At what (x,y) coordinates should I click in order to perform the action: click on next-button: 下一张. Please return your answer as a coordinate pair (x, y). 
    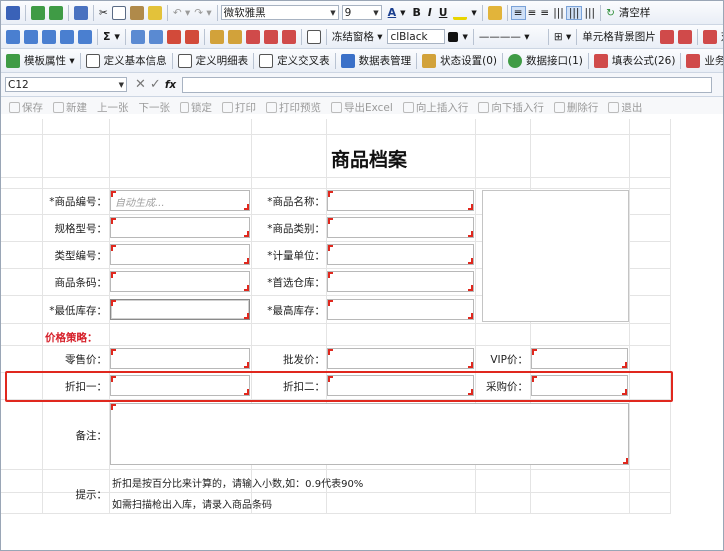
    Looking at the image, I should click on (155, 107).